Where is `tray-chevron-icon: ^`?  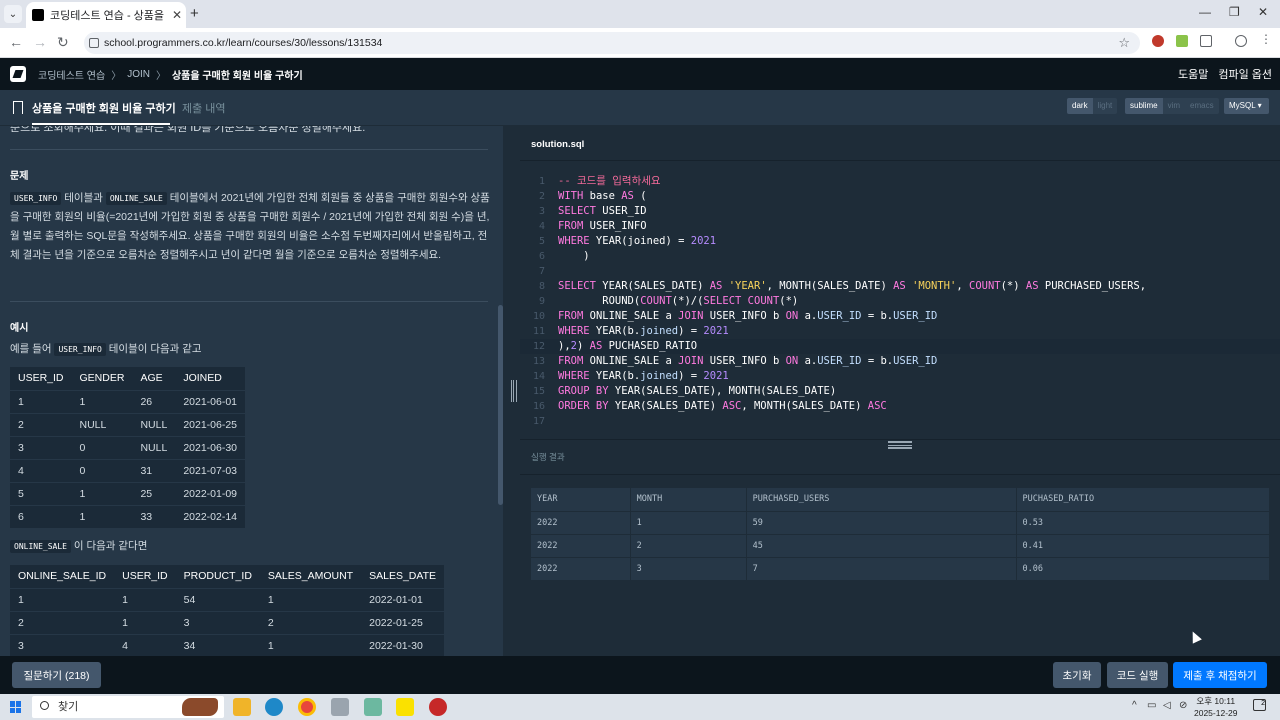 tray-chevron-icon: ^ is located at coordinates (1134, 705).